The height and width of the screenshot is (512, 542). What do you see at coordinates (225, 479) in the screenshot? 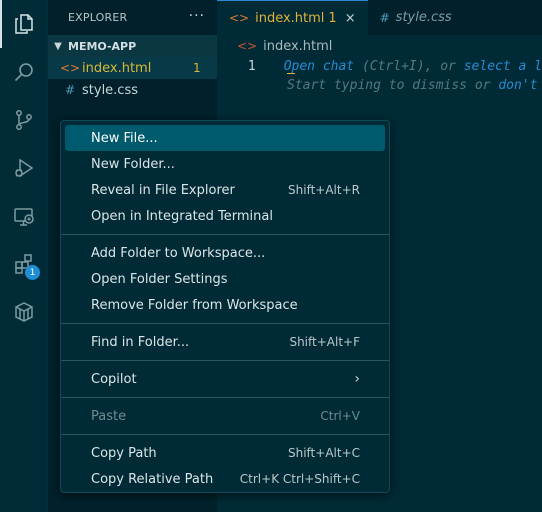
I see `menu-item-copy-relative-path: Copy Relative Path Ctrl+K Ctrl+Shift+C` at bounding box center [225, 479].